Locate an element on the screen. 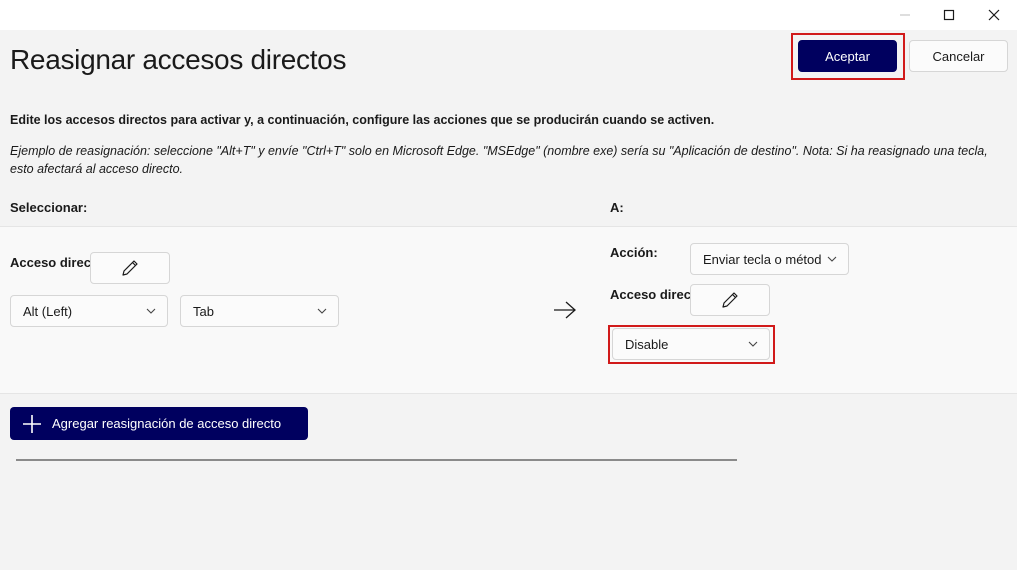 The width and height of the screenshot is (1017, 570). target-action-value: Enviar tecla o métod is located at coordinates (762, 259).